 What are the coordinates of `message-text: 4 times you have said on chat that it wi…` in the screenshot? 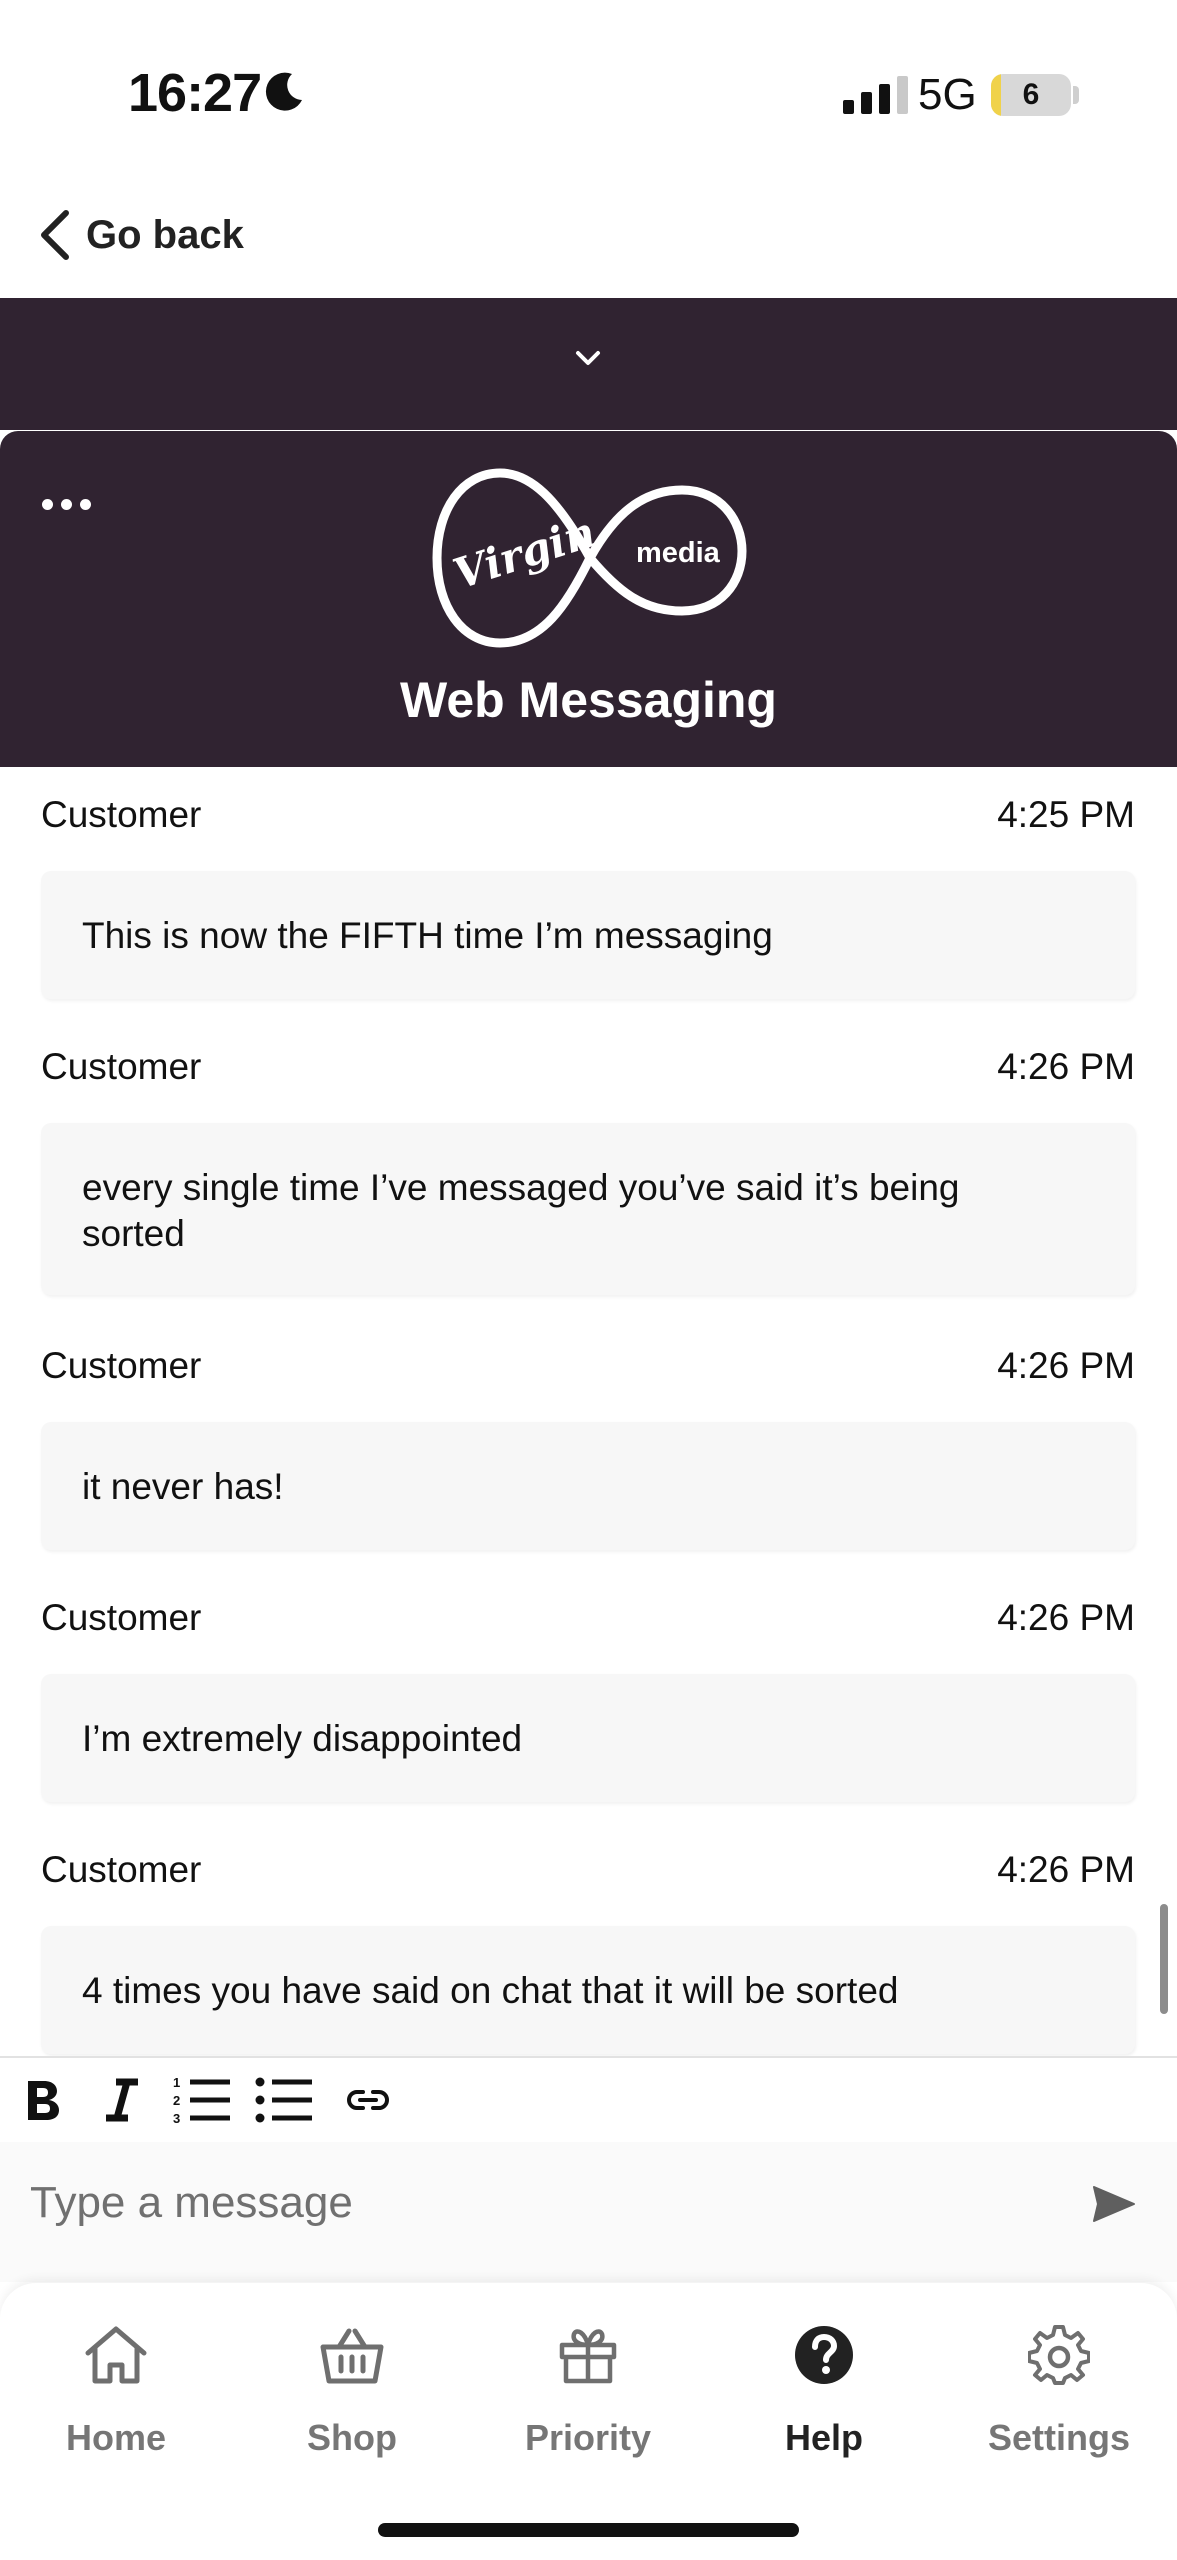 It's located at (490, 1990).